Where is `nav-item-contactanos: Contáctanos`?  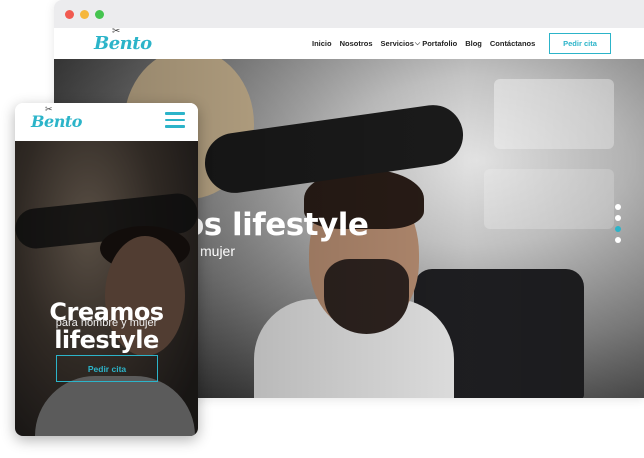 nav-item-contactanos: Contáctanos is located at coordinates (512, 43).